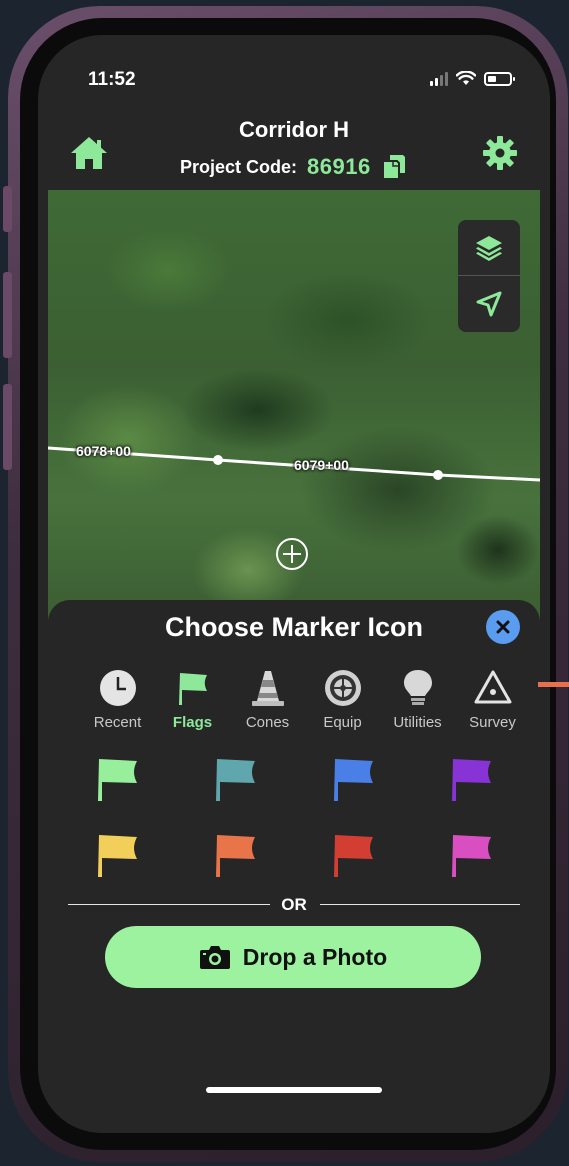 This screenshot has height=1166, width=569. What do you see at coordinates (343, 688) in the screenshot?
I see `tire-icon` at bounding box center [343, 688].